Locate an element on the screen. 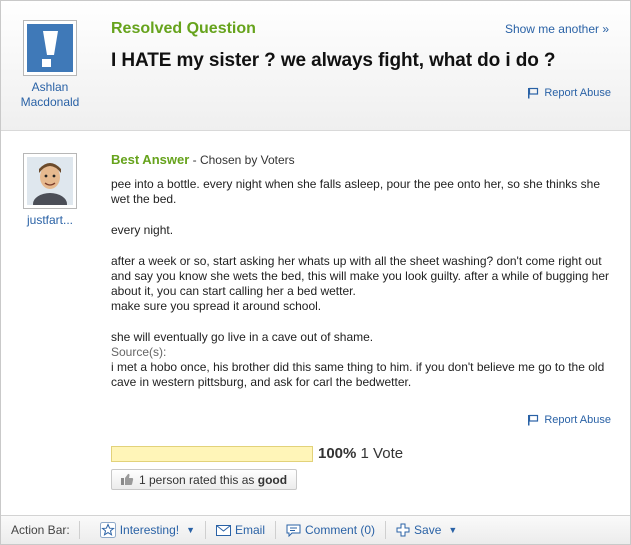  exclamation-icon is located at coordinates (50, 49).